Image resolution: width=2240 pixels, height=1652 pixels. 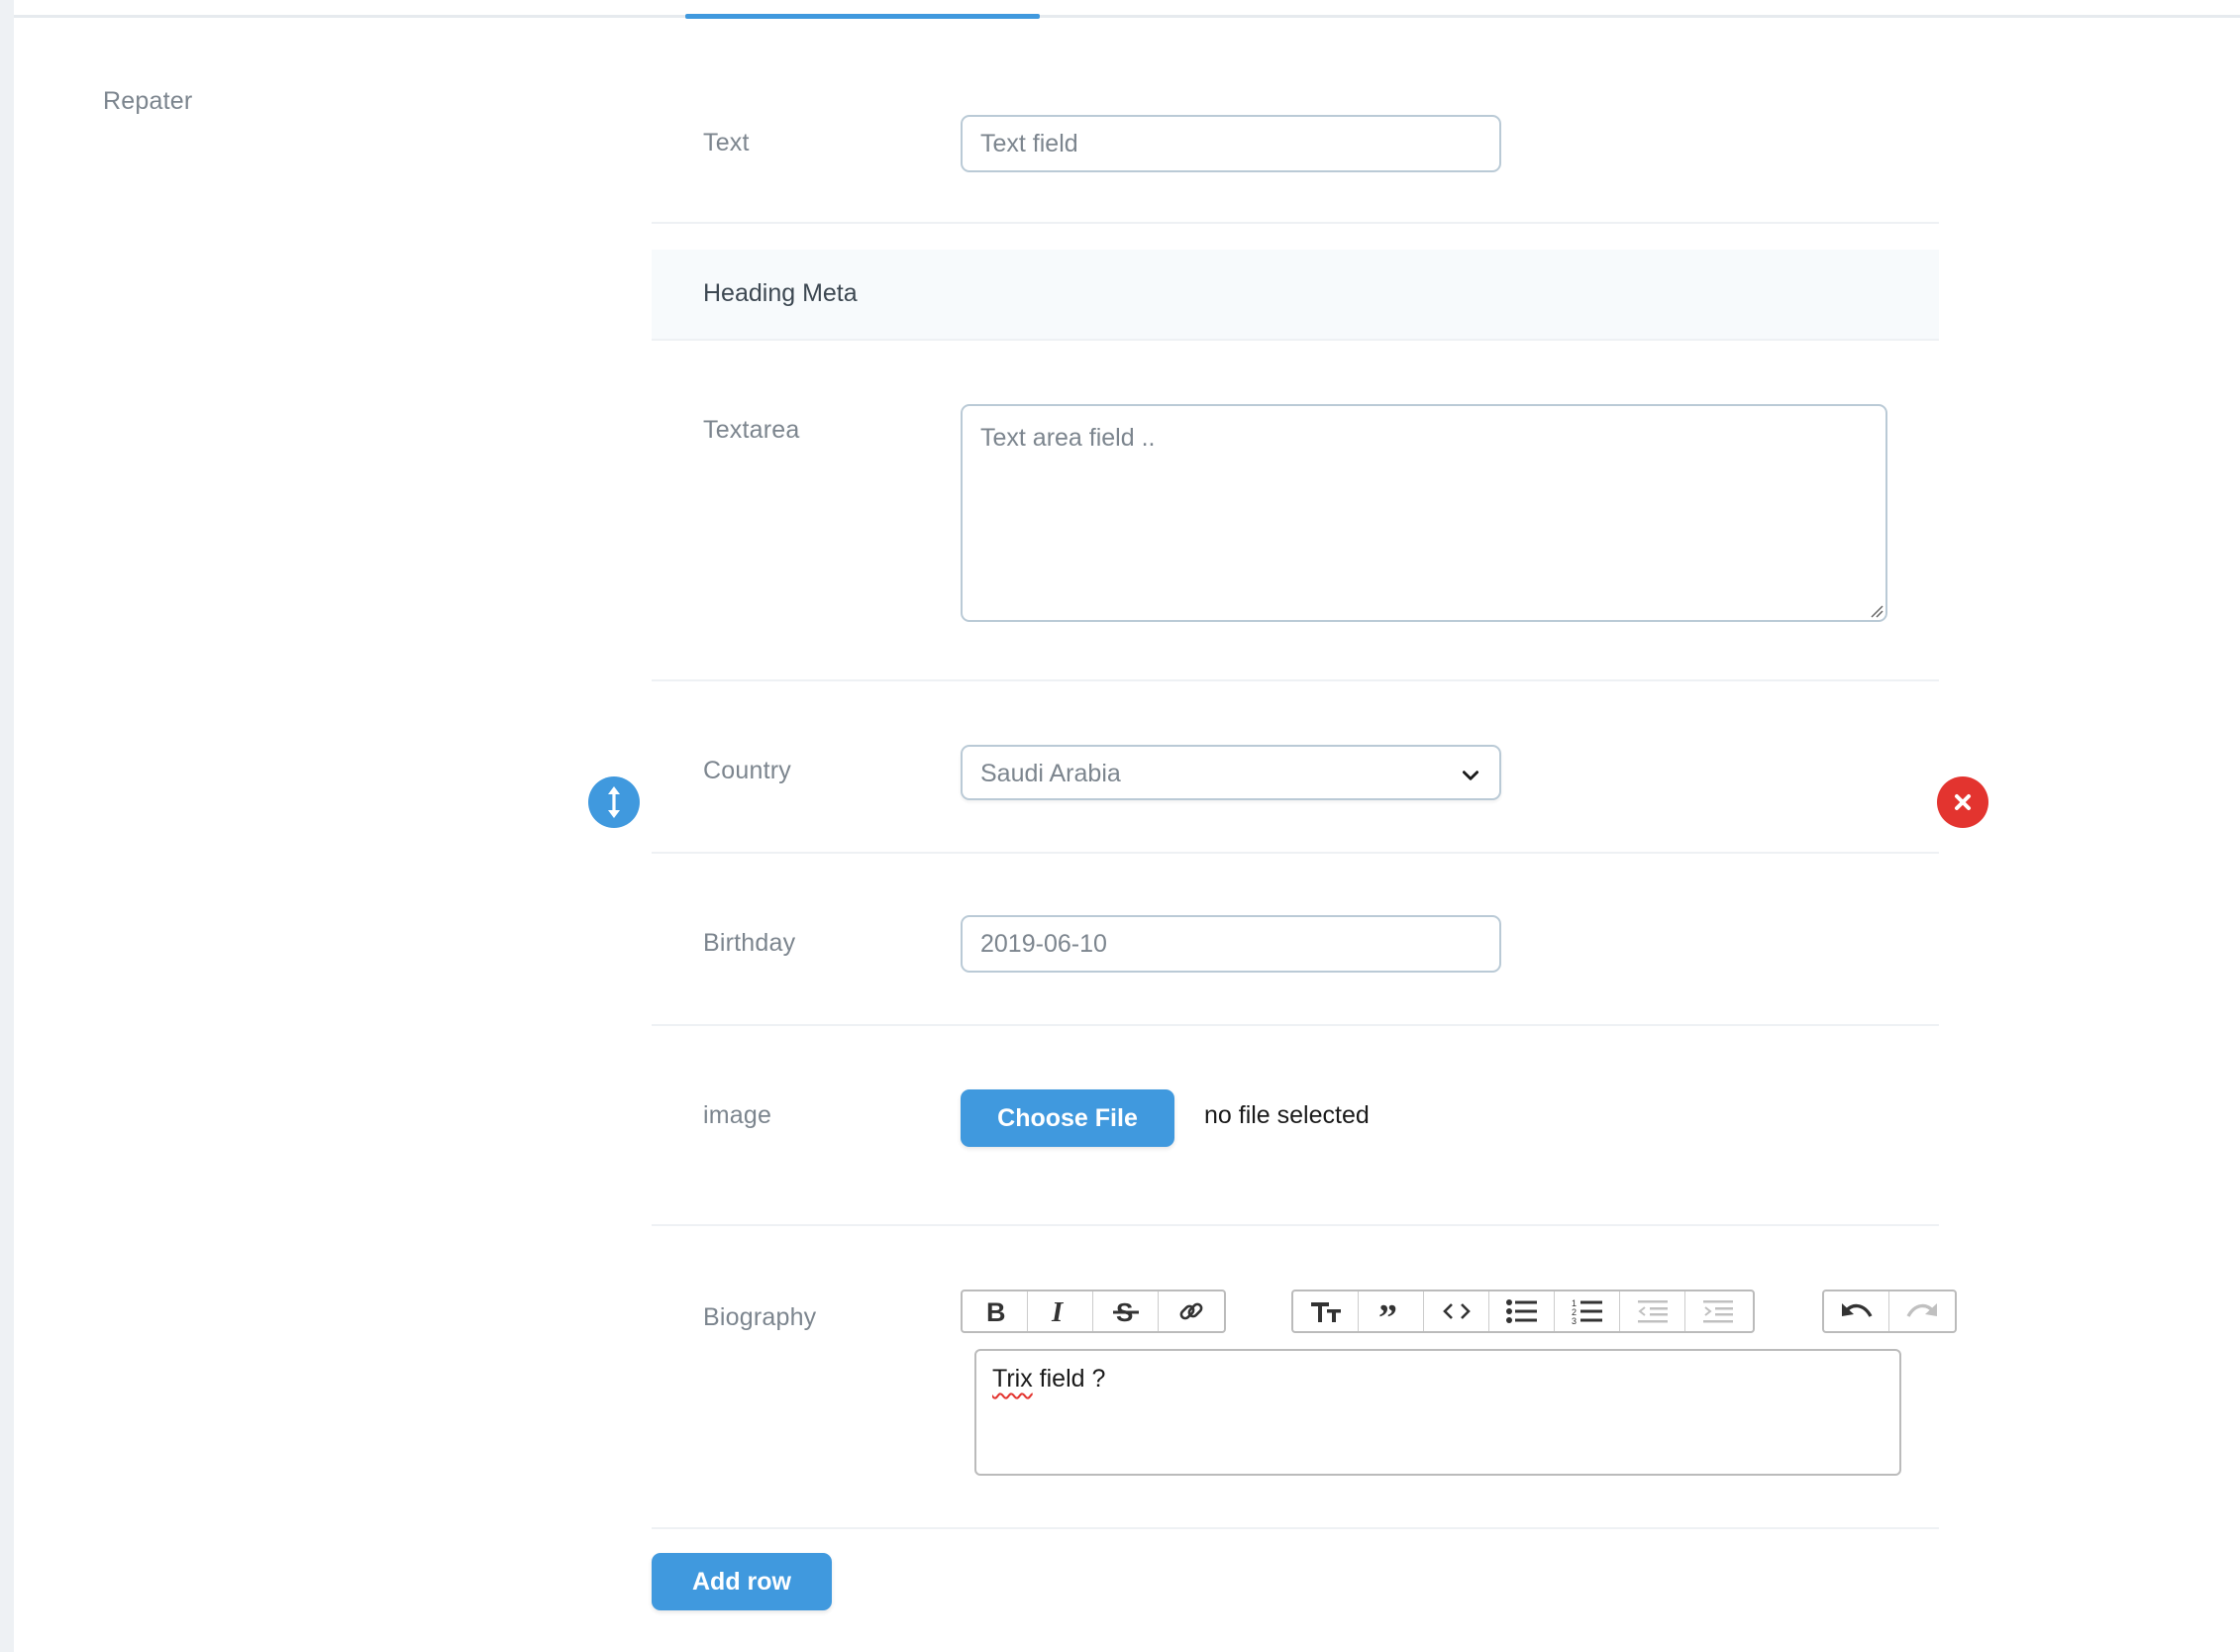 What do you see at coordinates (752, 430) in the screenshot?
I see `textarea-label: Textarea` at bounding box center [752, 430].